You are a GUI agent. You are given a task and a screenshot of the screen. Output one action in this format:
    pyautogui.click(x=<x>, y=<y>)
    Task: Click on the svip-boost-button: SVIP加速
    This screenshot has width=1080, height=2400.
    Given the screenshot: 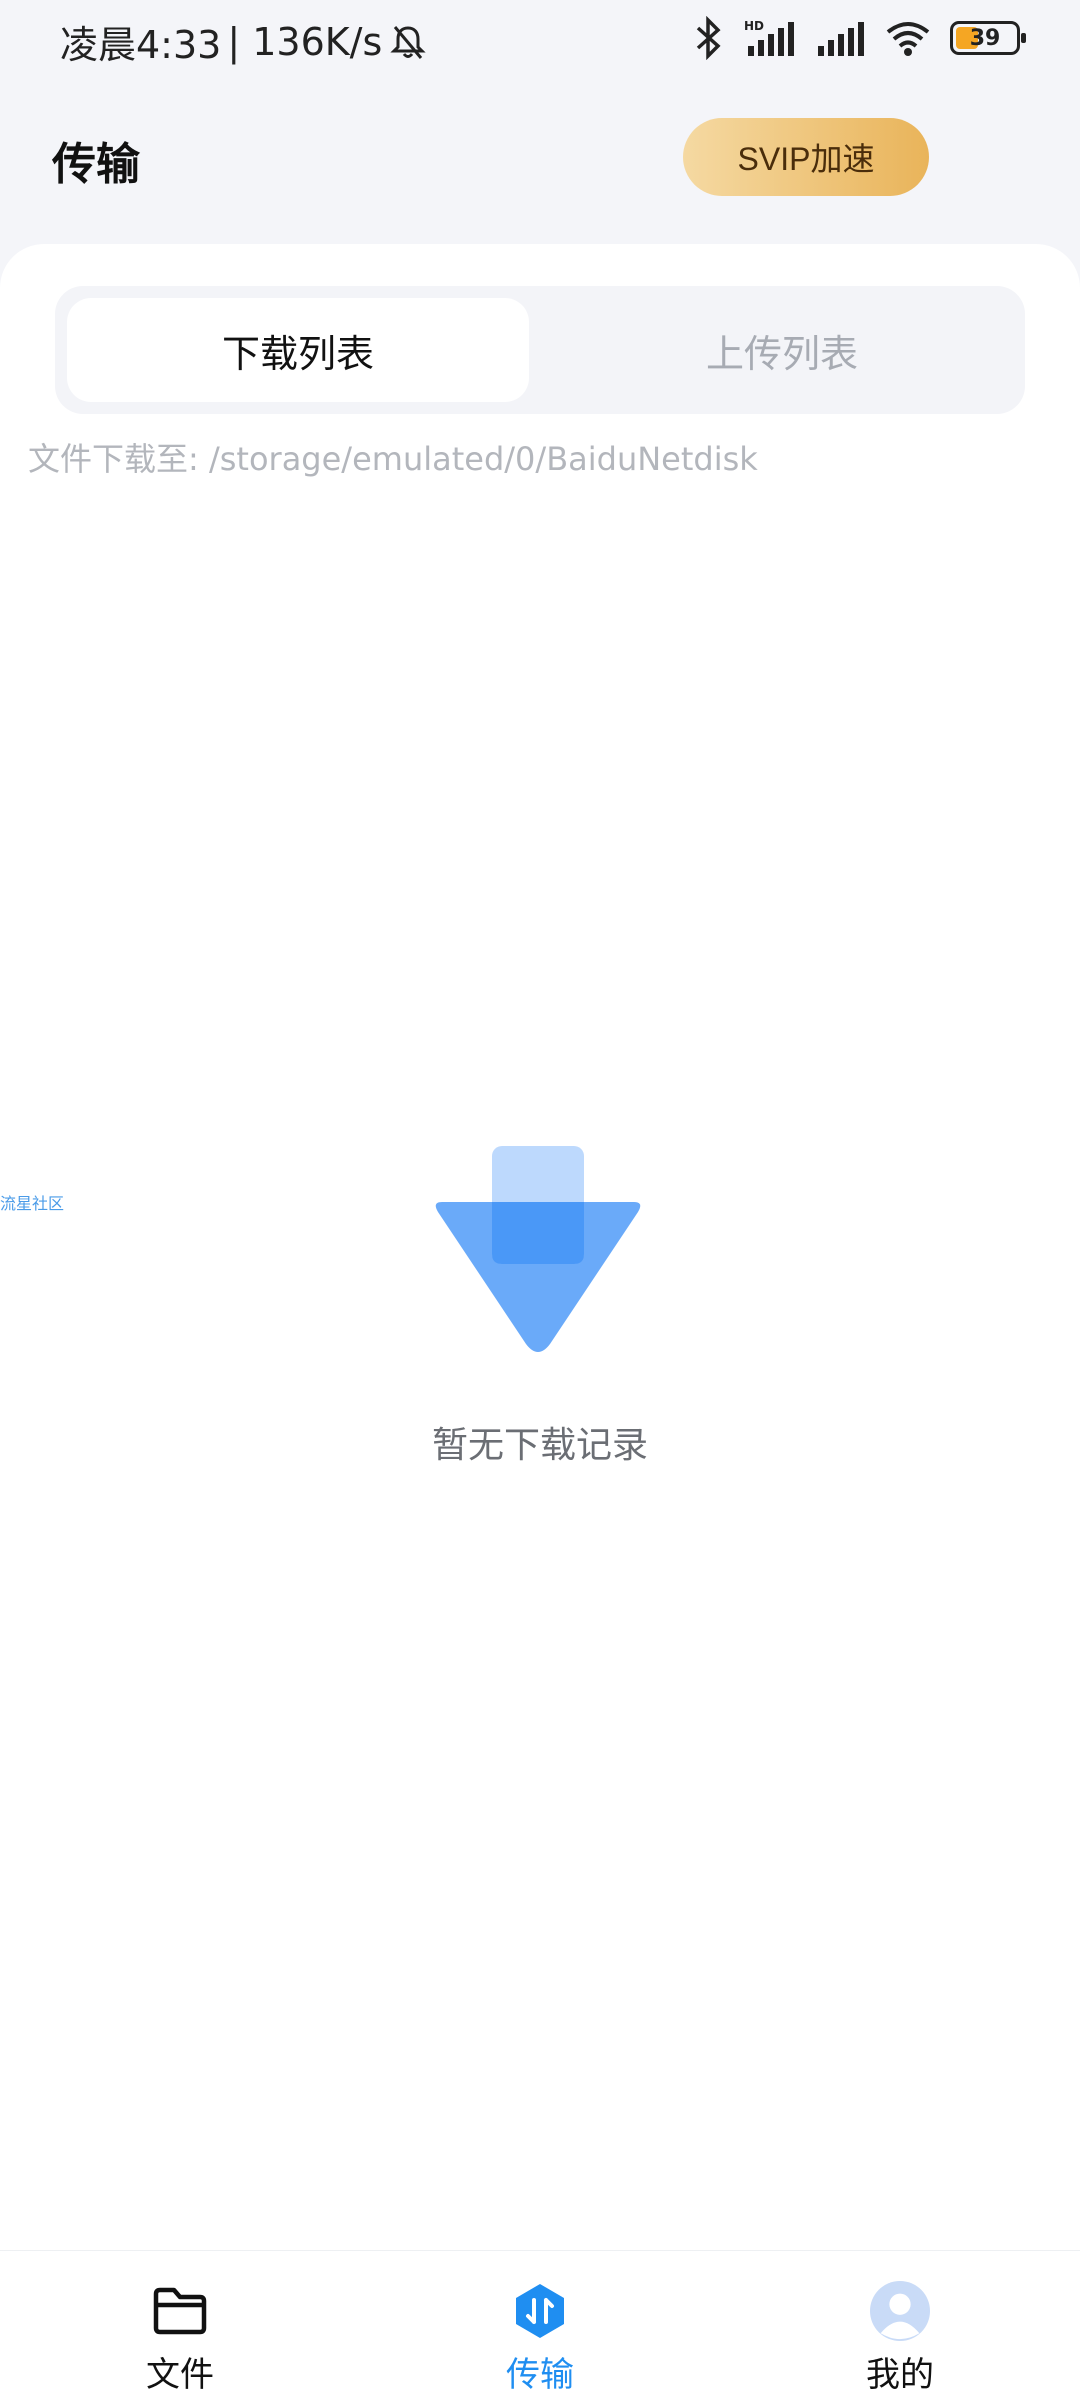 What is the action you would take?
    pyautogui.click(x=806, y=157)
    